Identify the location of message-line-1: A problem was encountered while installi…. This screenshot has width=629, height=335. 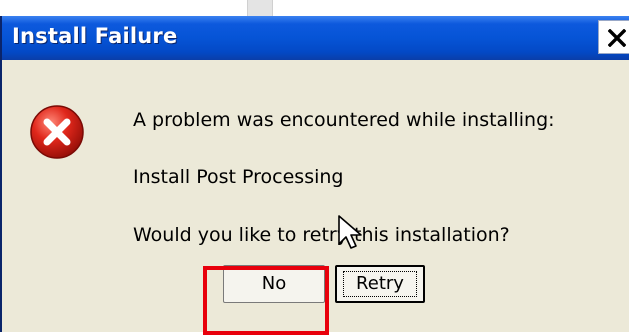
(344, 120).